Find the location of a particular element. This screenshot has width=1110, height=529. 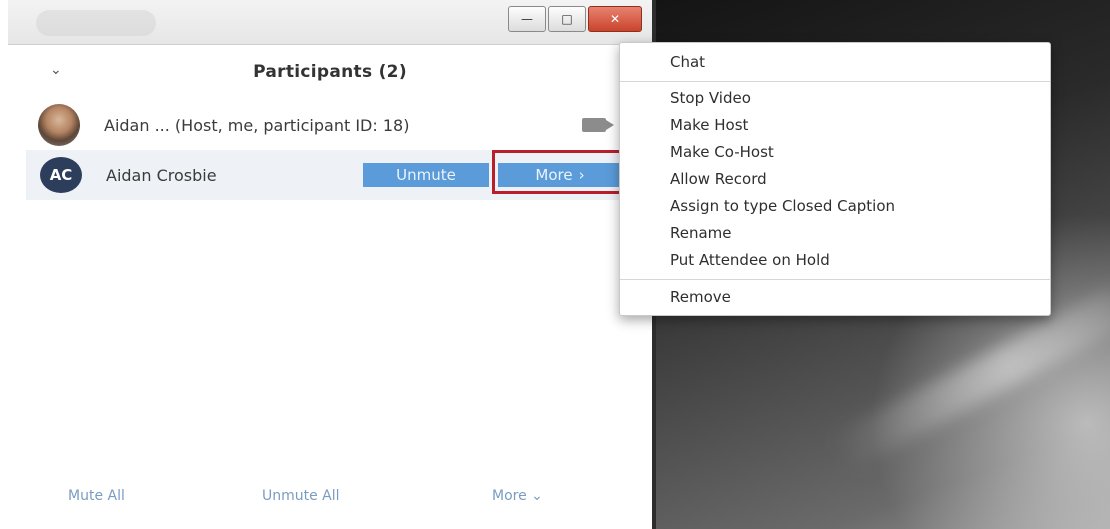

minimize-button: — is located at coordinates (527, 19).